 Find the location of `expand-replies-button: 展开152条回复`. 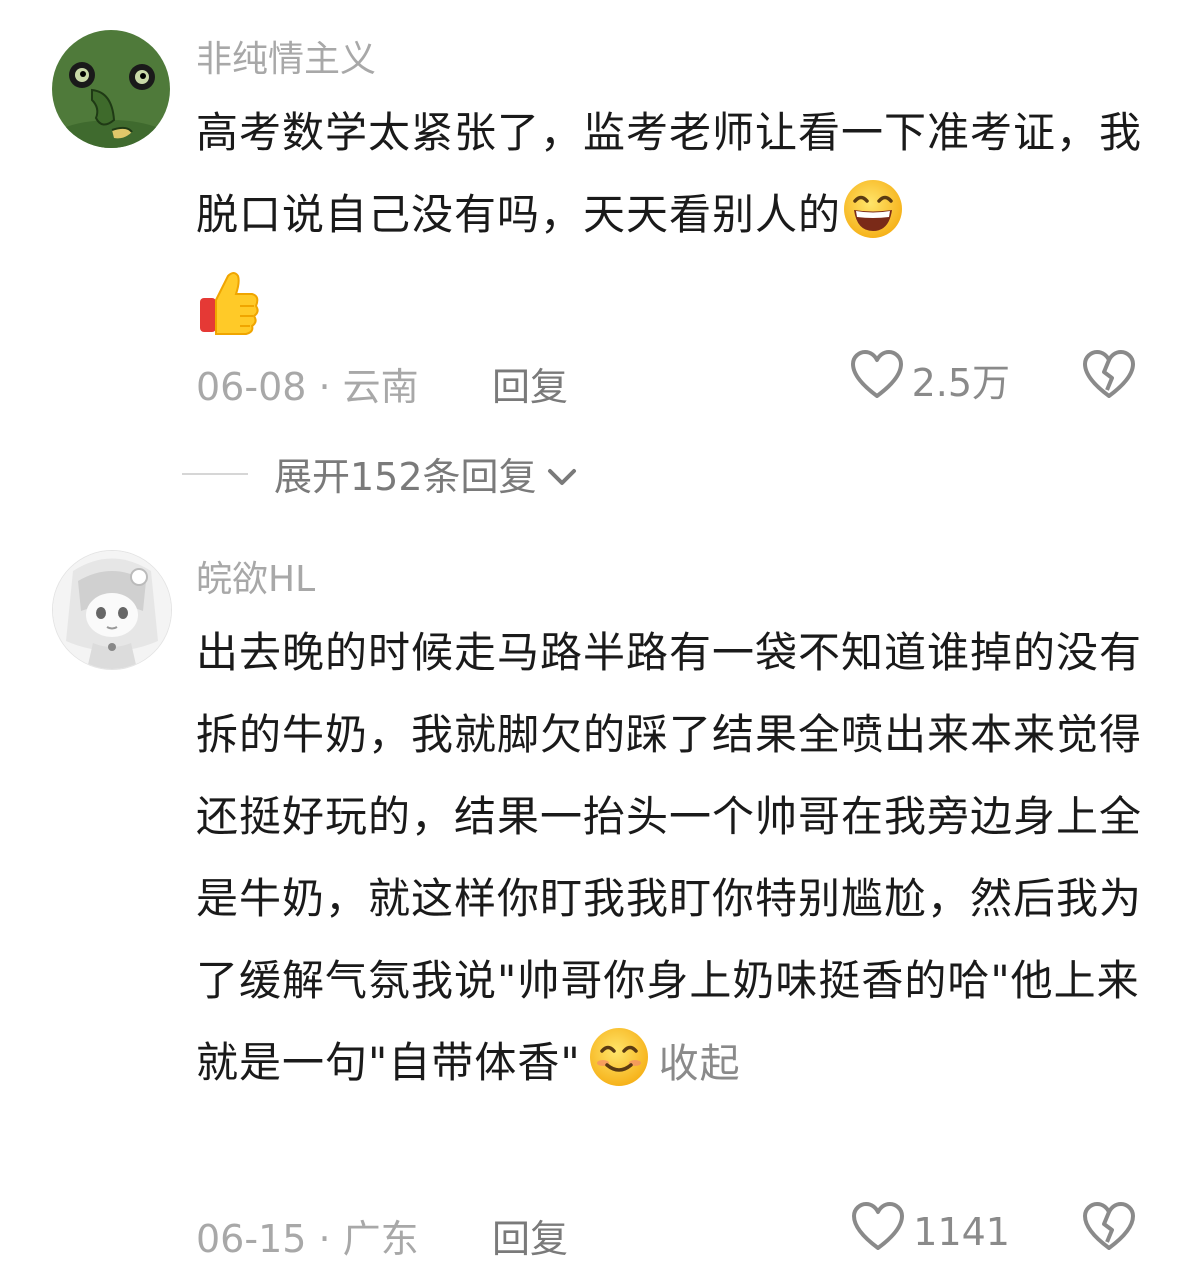

expand-replies-button: 展开152条回复 is located at coordinates (379, 473).